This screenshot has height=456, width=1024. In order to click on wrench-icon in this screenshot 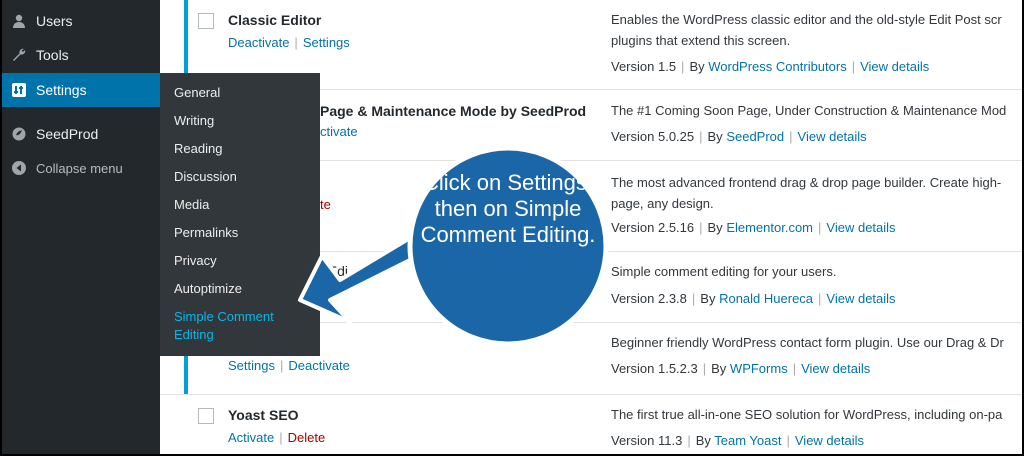, I will do `click(19, 55)`.